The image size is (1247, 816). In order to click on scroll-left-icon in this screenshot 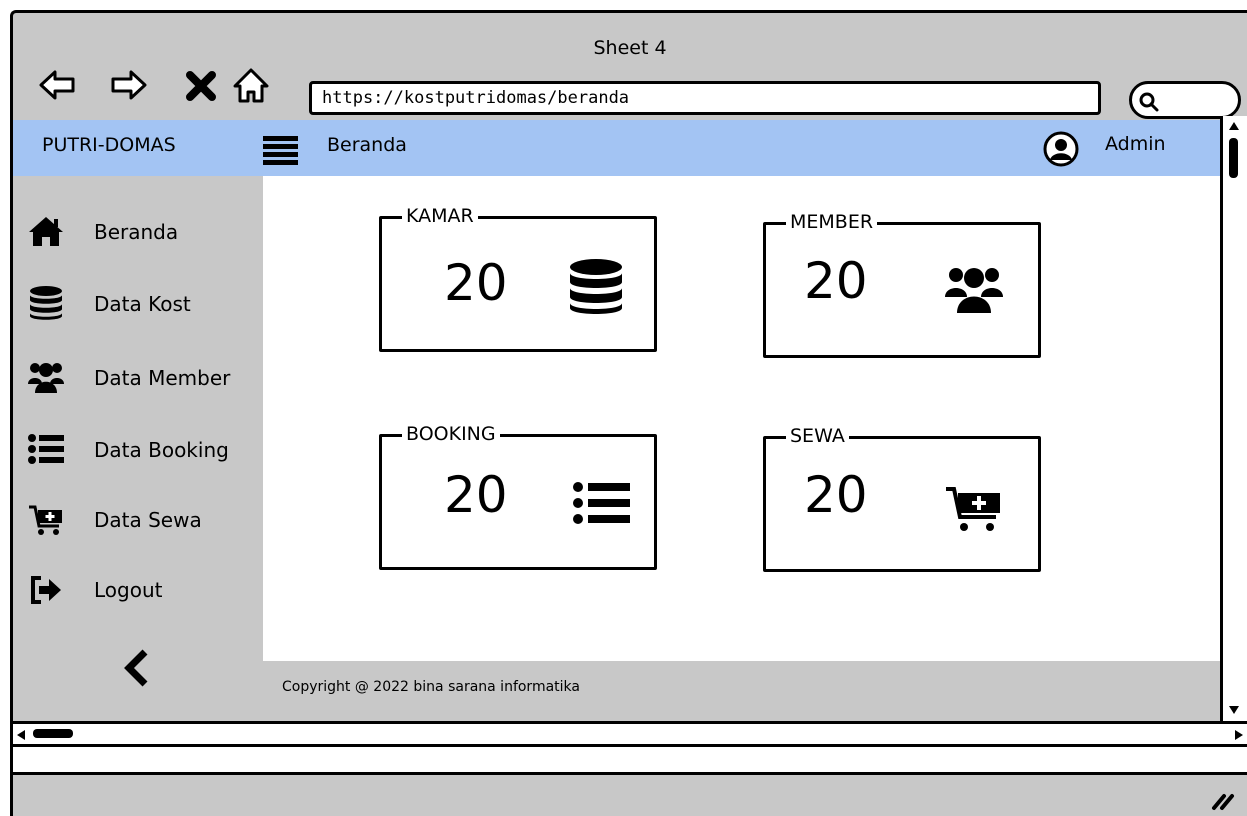, I will do `click(21, 735)`.